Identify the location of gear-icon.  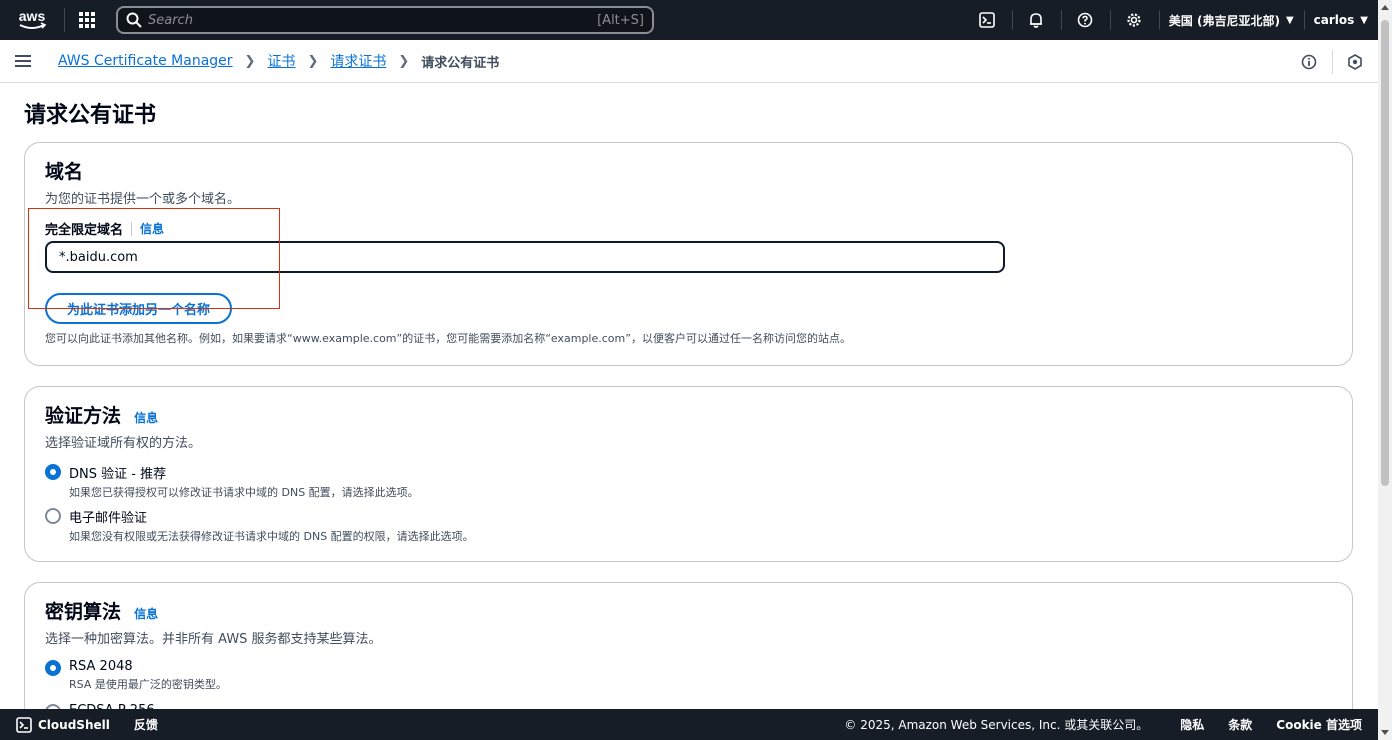
(1134, 20).